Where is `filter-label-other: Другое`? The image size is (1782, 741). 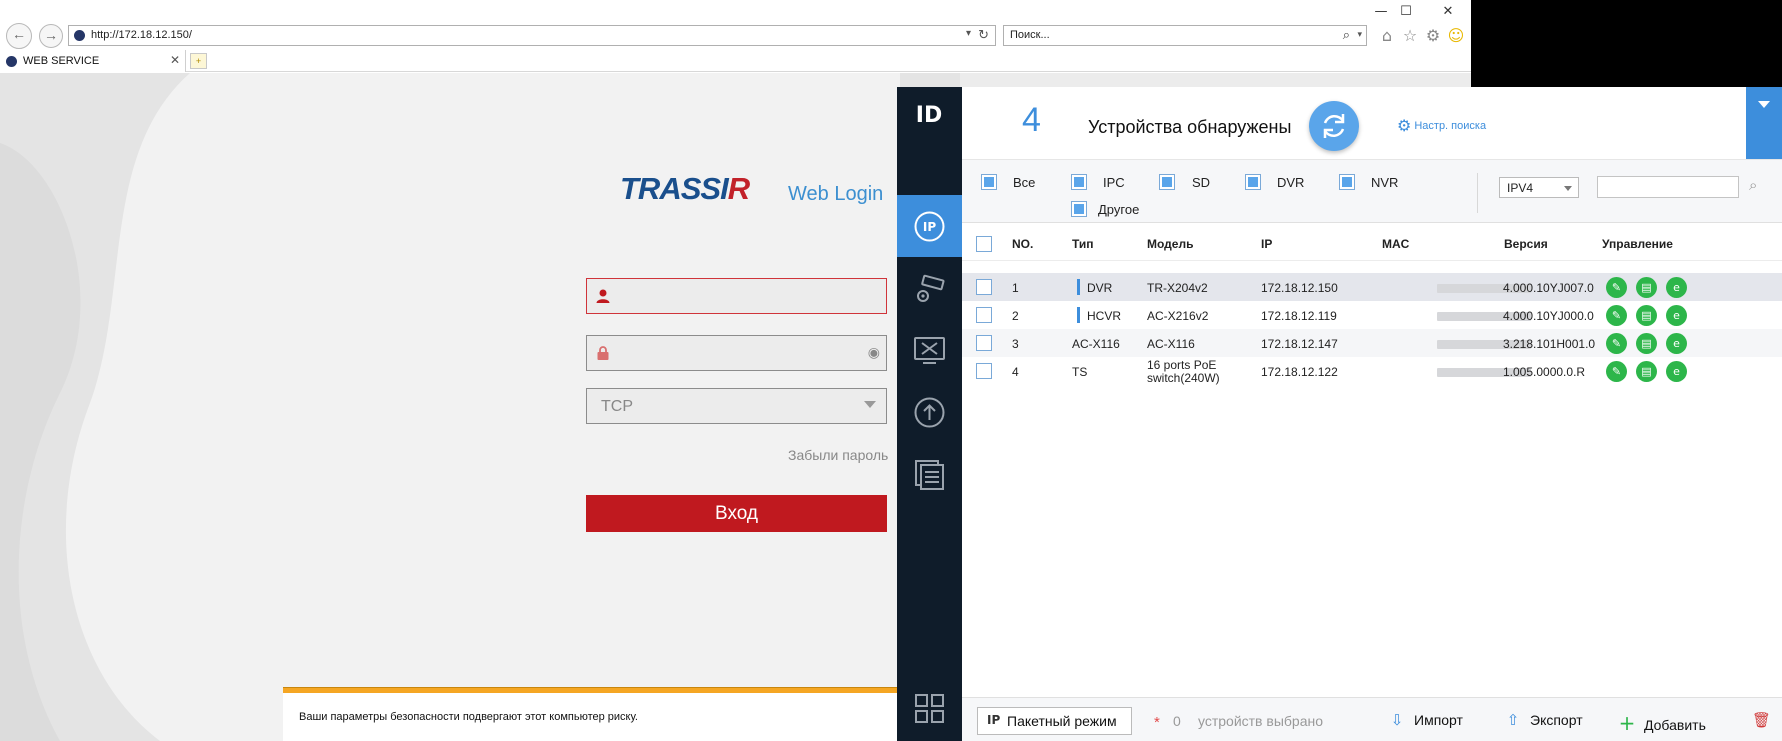 filter-label-other: Другое is located at coordinates (1119, 209).